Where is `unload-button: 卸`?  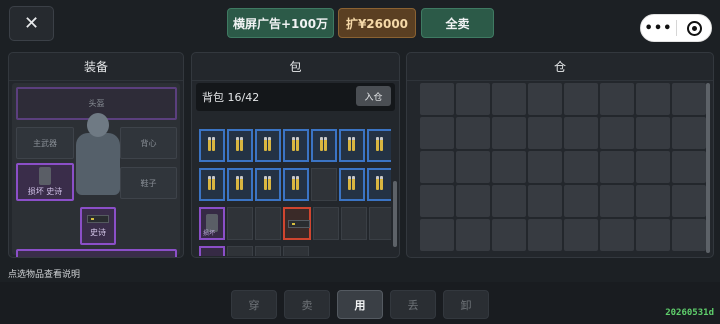
unload-button: 卸 is located at coordinates (466, 304).